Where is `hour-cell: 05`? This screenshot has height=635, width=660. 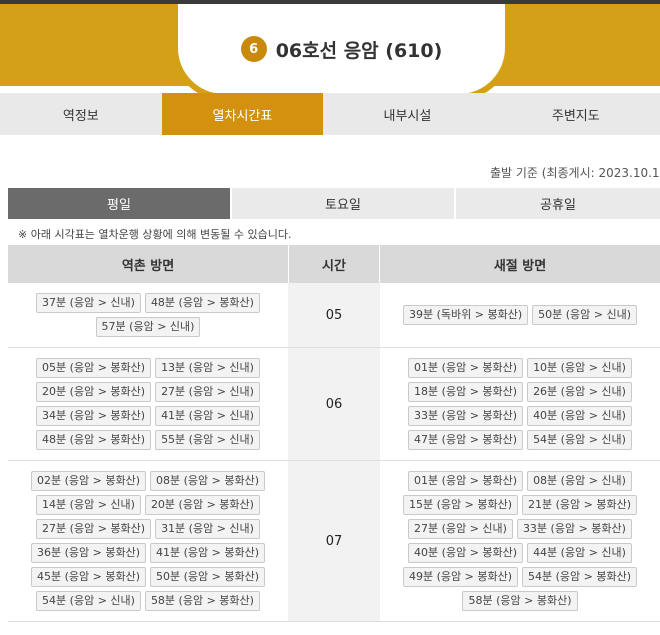 hour-cell: 05 is located at coordinates (334, 315).